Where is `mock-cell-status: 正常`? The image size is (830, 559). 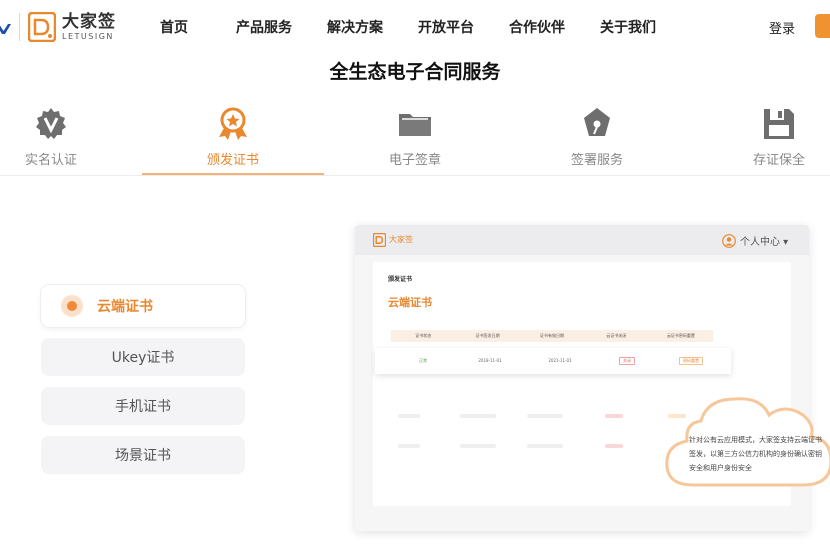 mock-cell-status: 正常 is located at coordinates (423, 360).